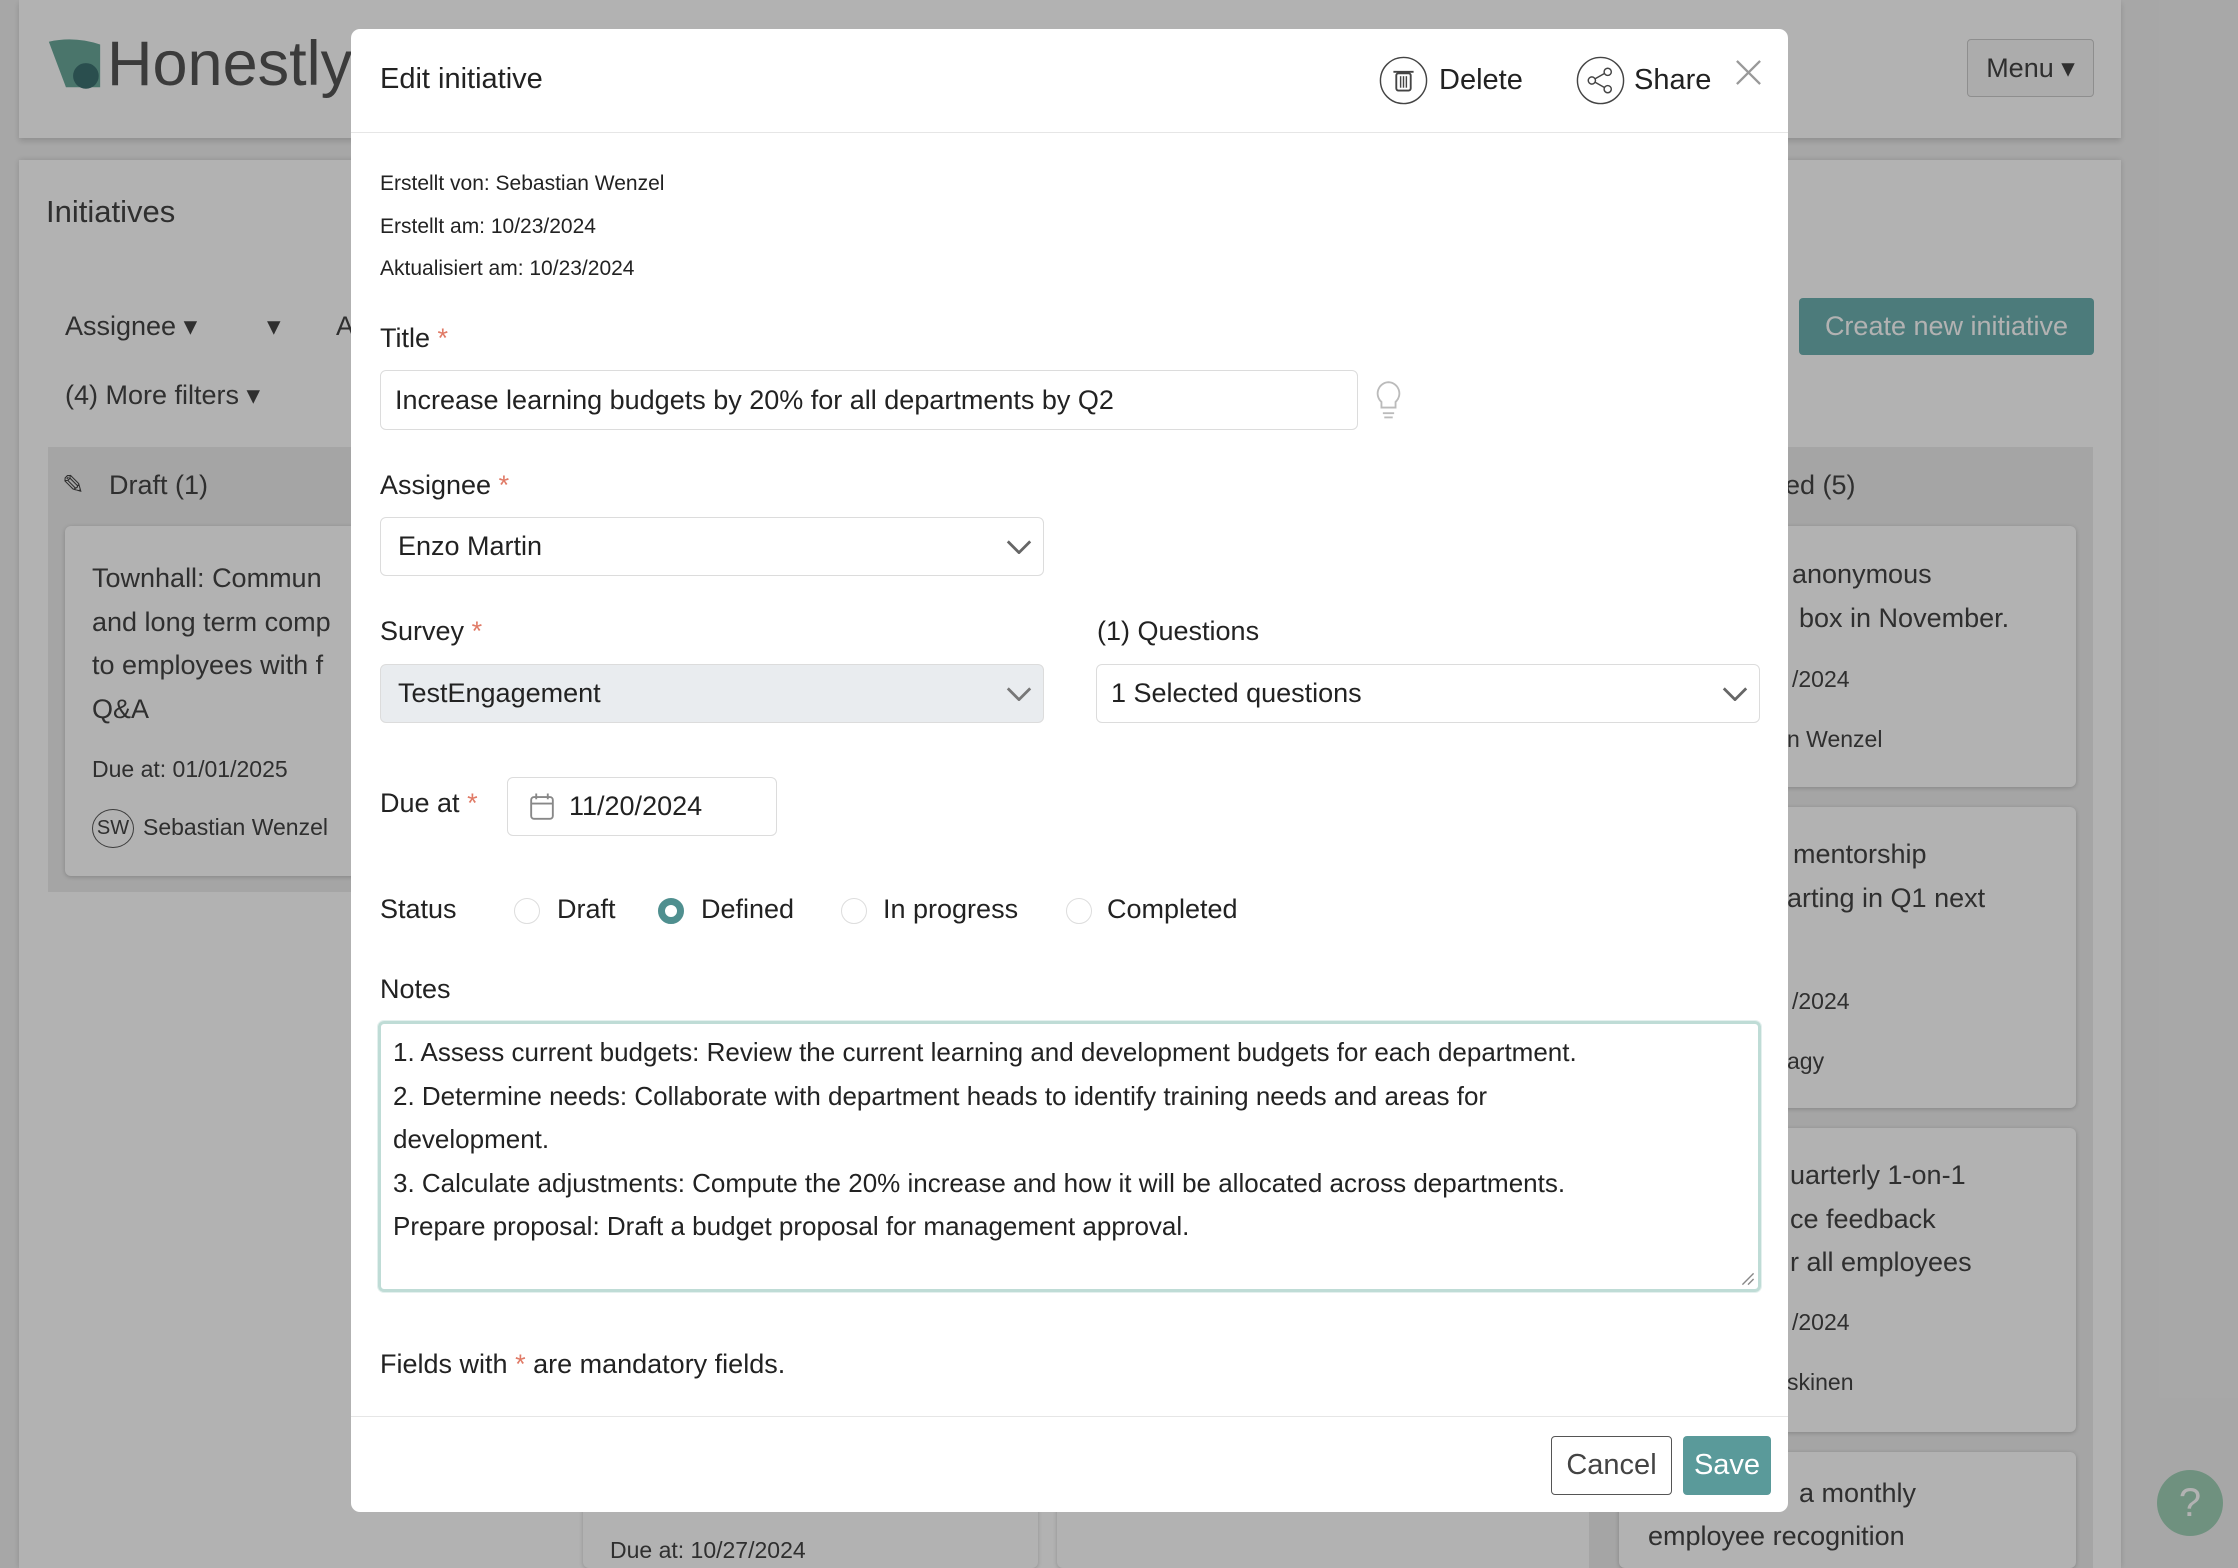 This screenshot has height=1568, width=2238. I want to click on assignee-label: Assignee *, so click(444, 485).